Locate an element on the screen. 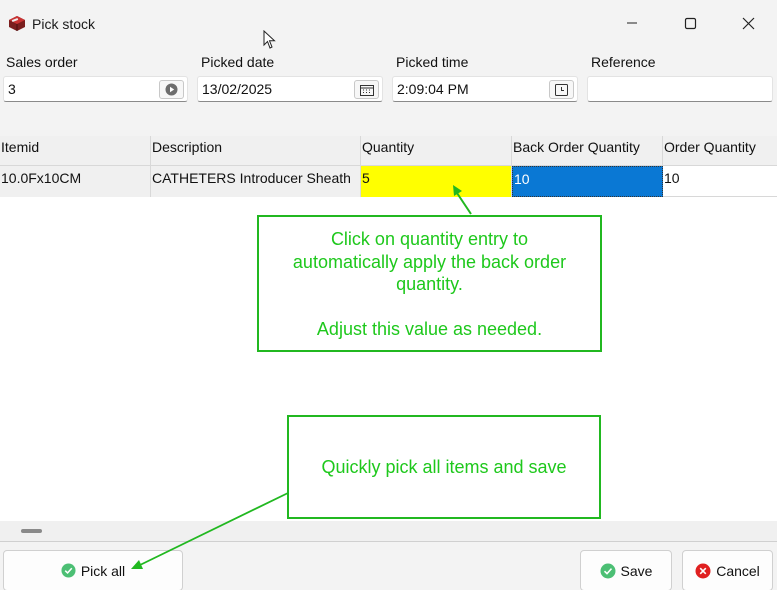 This screenshot has width=777, height=590. picked-date-picker-button is located at coordinates (366, 89).